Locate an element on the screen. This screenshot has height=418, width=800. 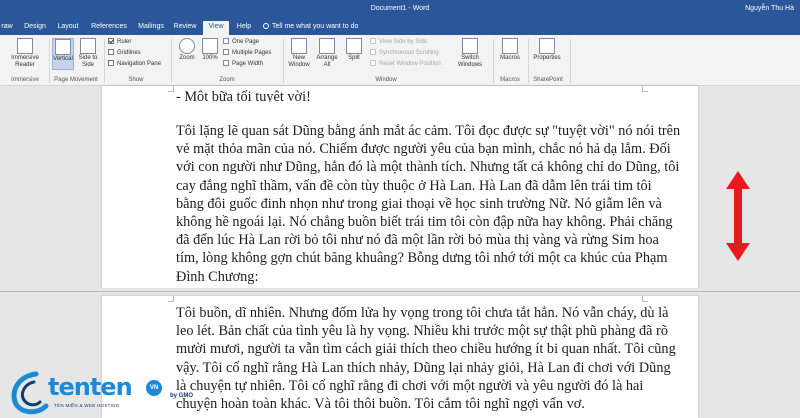
group-zoom-label: Zoom is located at coordinates (227, 80).